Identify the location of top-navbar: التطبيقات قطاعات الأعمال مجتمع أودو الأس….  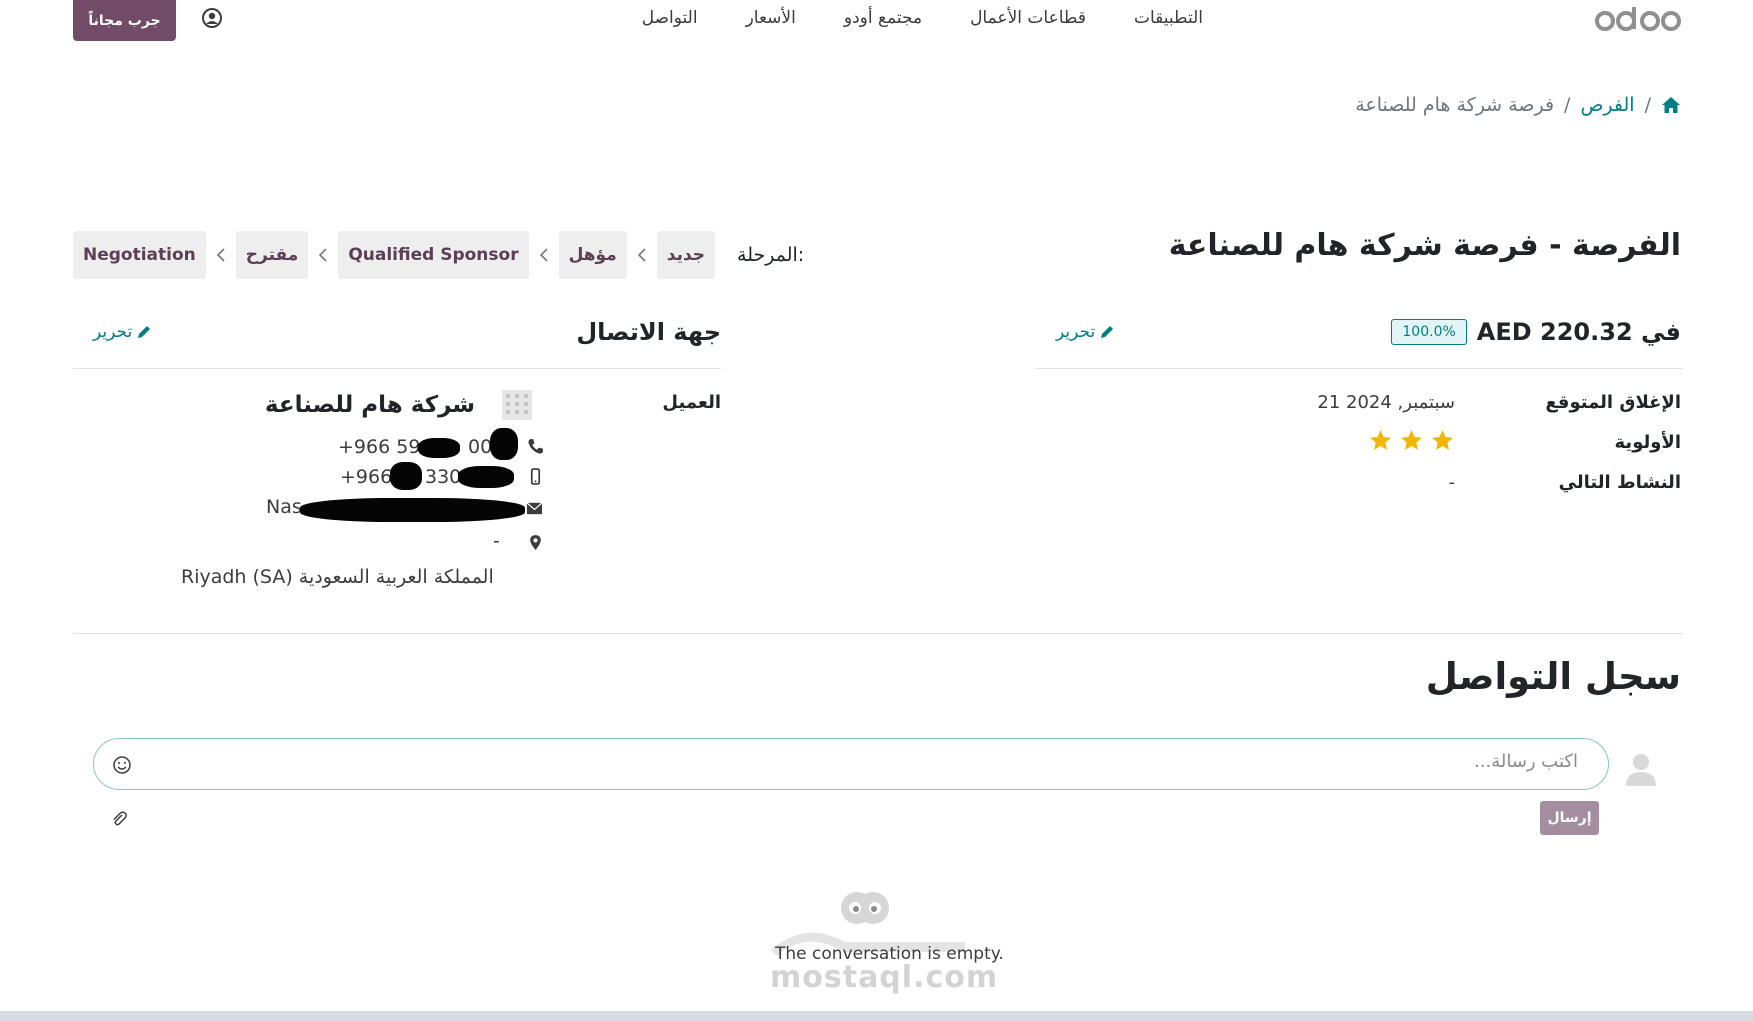
(876, 21).